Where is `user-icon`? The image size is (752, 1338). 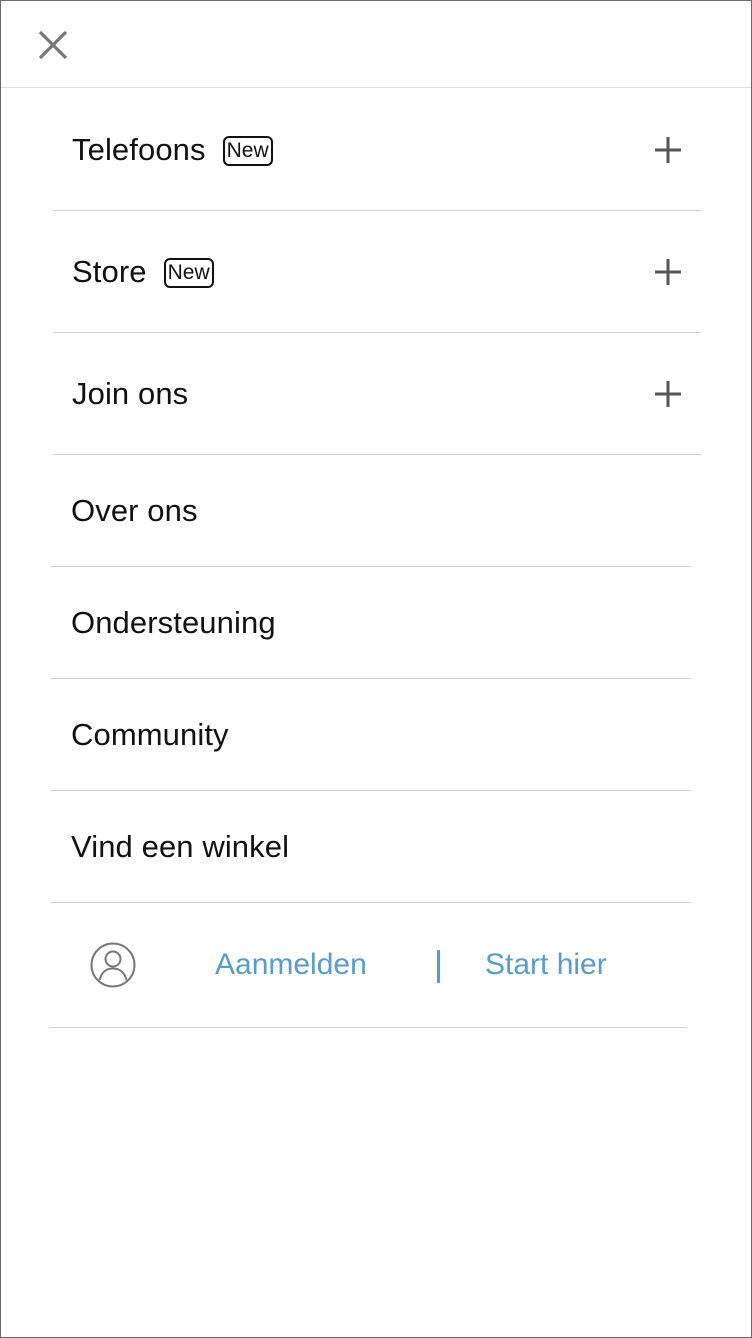 user-icon is located at coordinates (113, 965).